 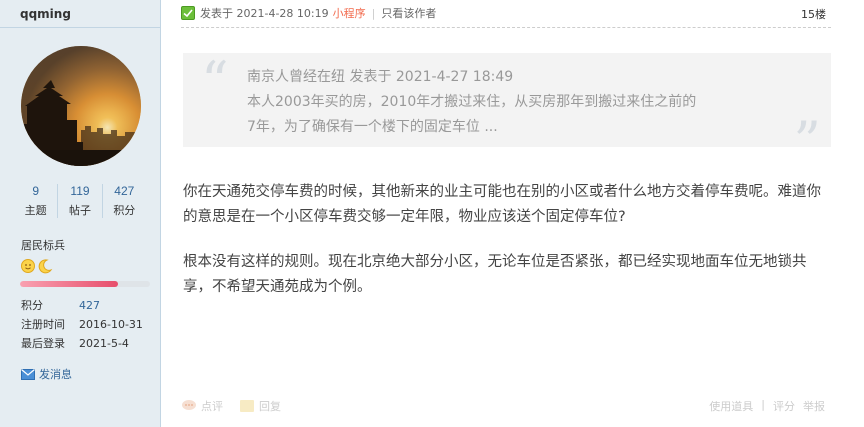 I want to click on send-message-button: 发消息, so click(x=46, y=374).